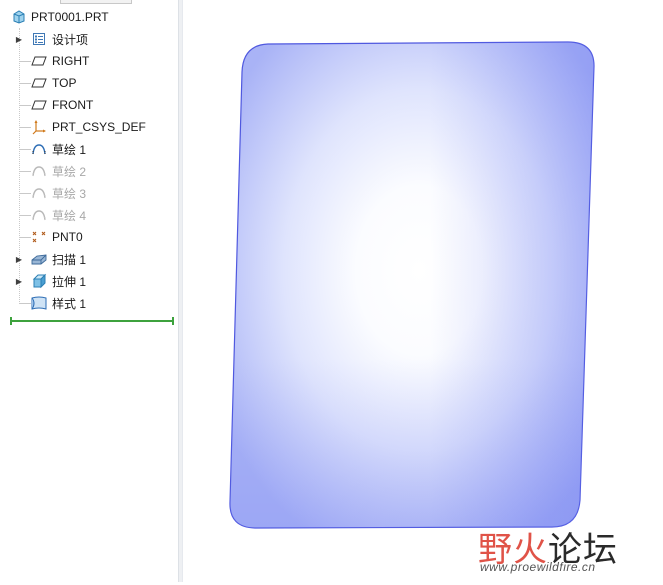 The height and width of the screenshot is (585, 663). What do you see at coordinates (92, 321) in the screenshot?
I see `insert-here-marker` at bounding box center [92, 321].